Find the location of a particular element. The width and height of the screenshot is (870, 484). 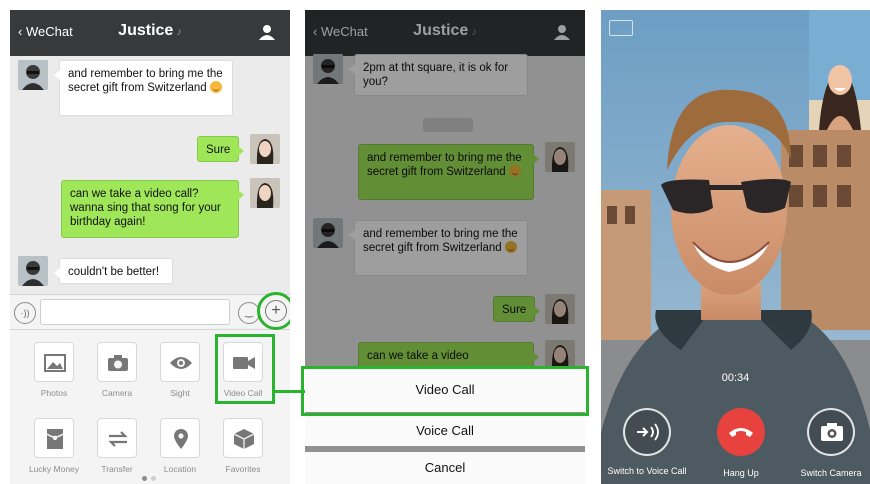

plus-more-button: + is located at coordinates (273, 311).